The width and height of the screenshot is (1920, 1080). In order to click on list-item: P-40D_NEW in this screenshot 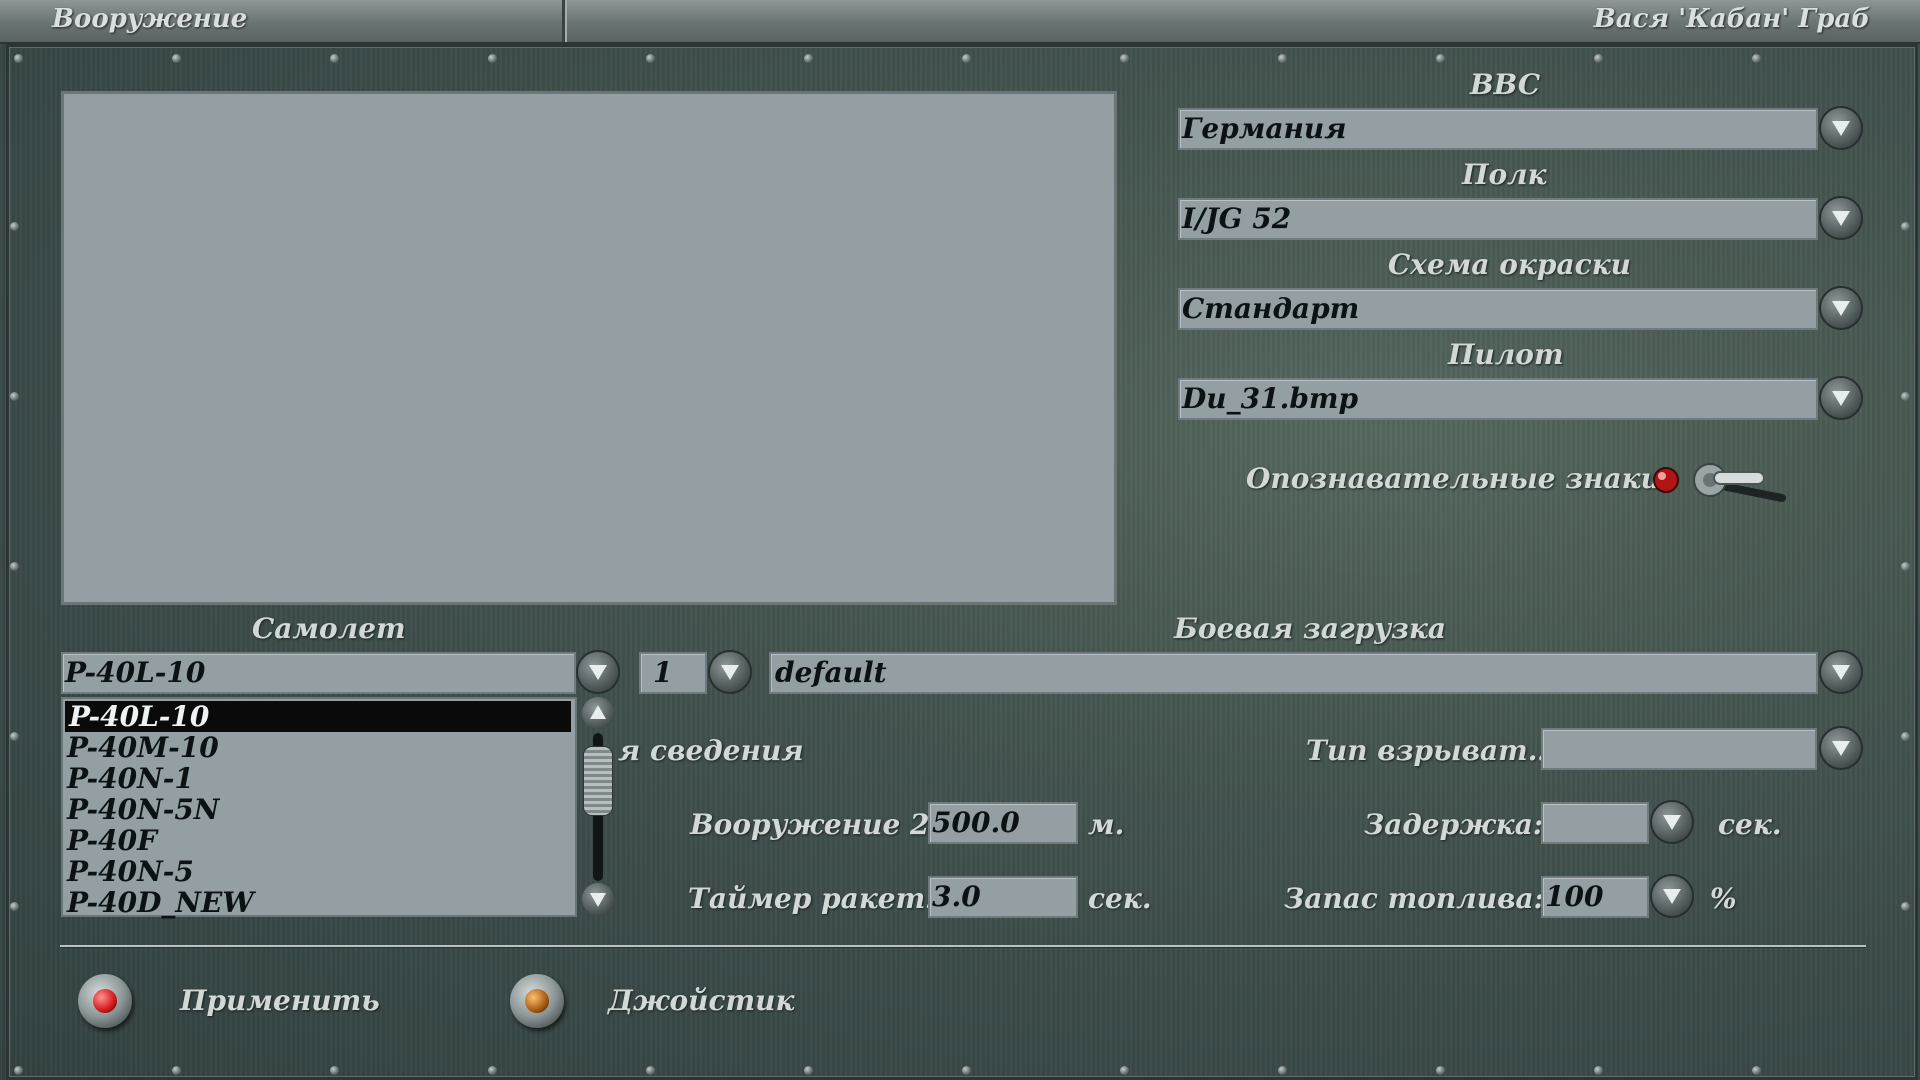, I will do `click(319, 902)`.